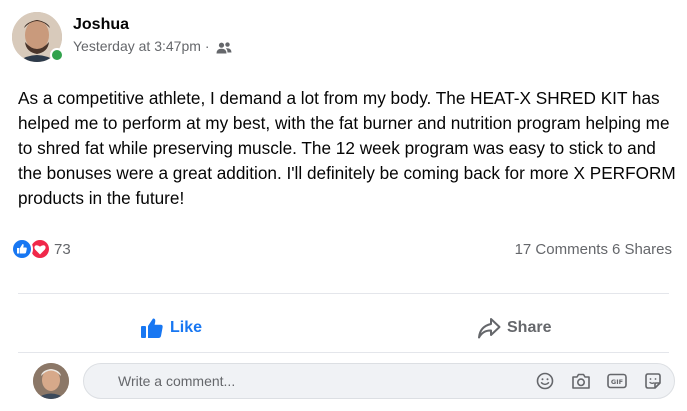  I want to click on thumbs-up-icon, so click(152, 328).